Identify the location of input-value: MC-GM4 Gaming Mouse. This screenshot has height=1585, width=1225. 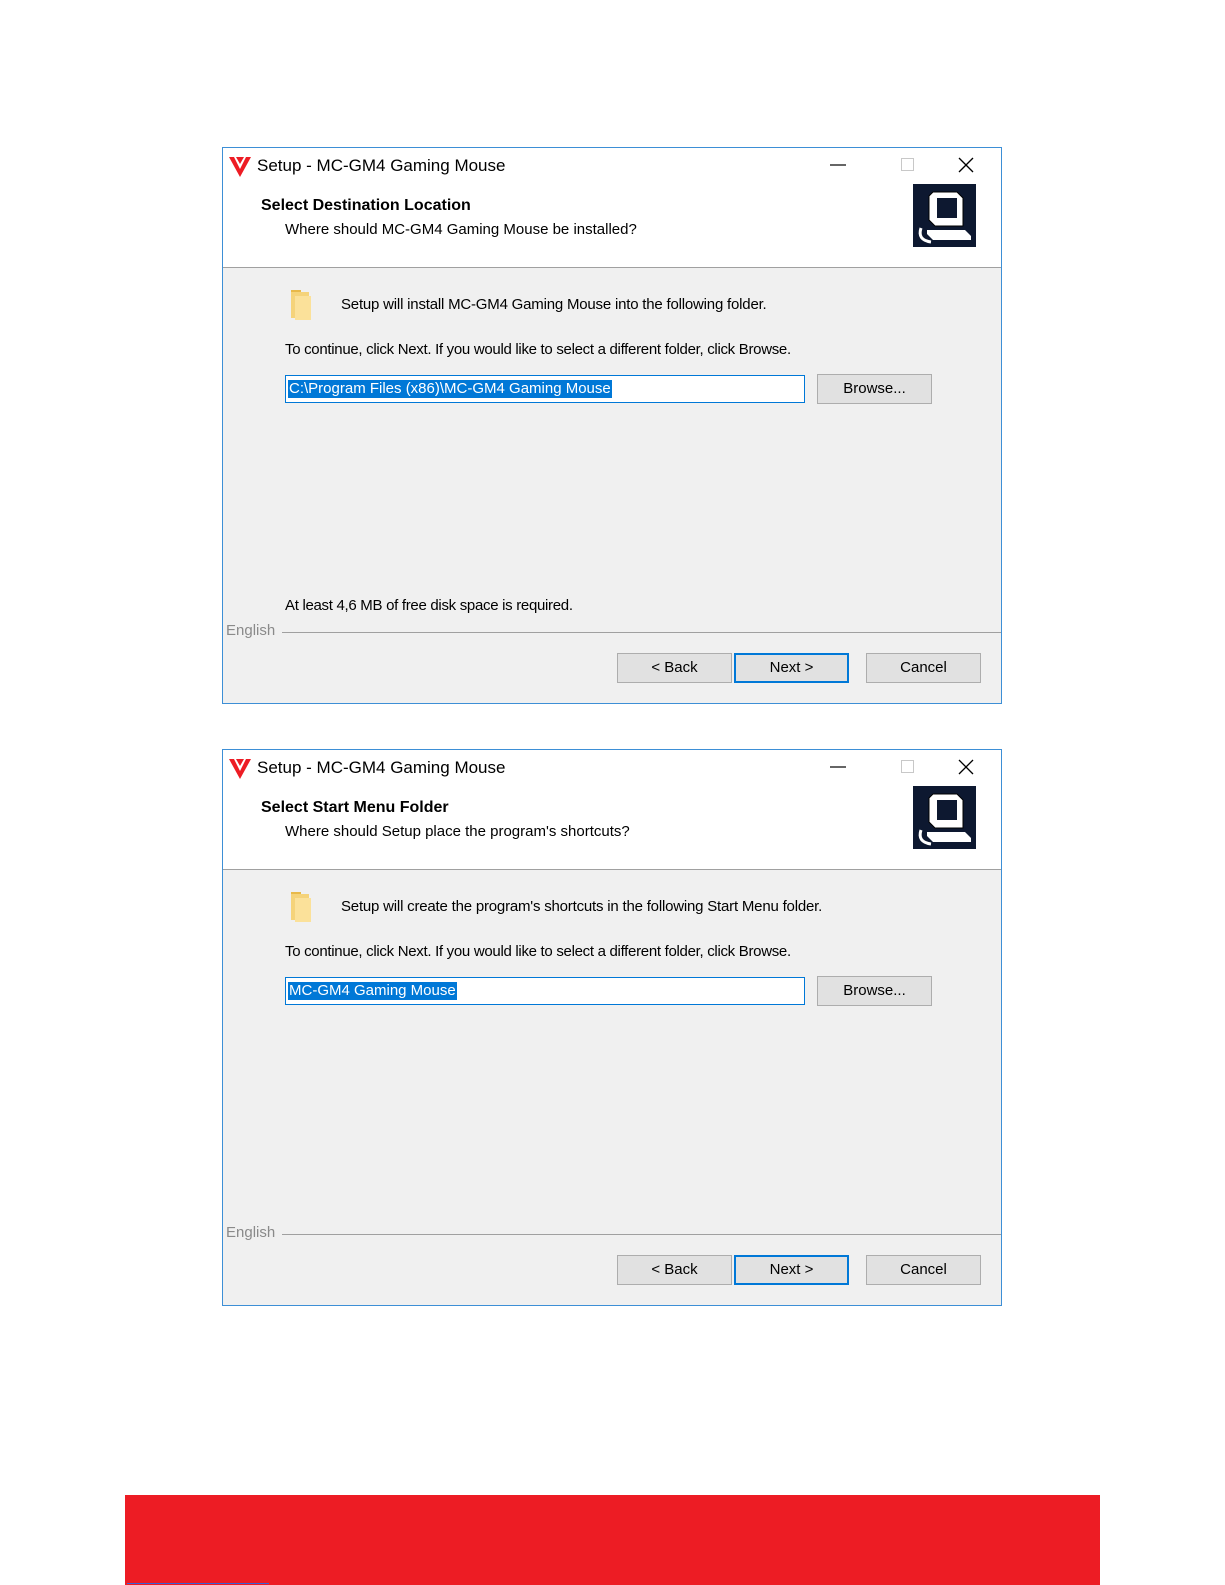
(372, 991).